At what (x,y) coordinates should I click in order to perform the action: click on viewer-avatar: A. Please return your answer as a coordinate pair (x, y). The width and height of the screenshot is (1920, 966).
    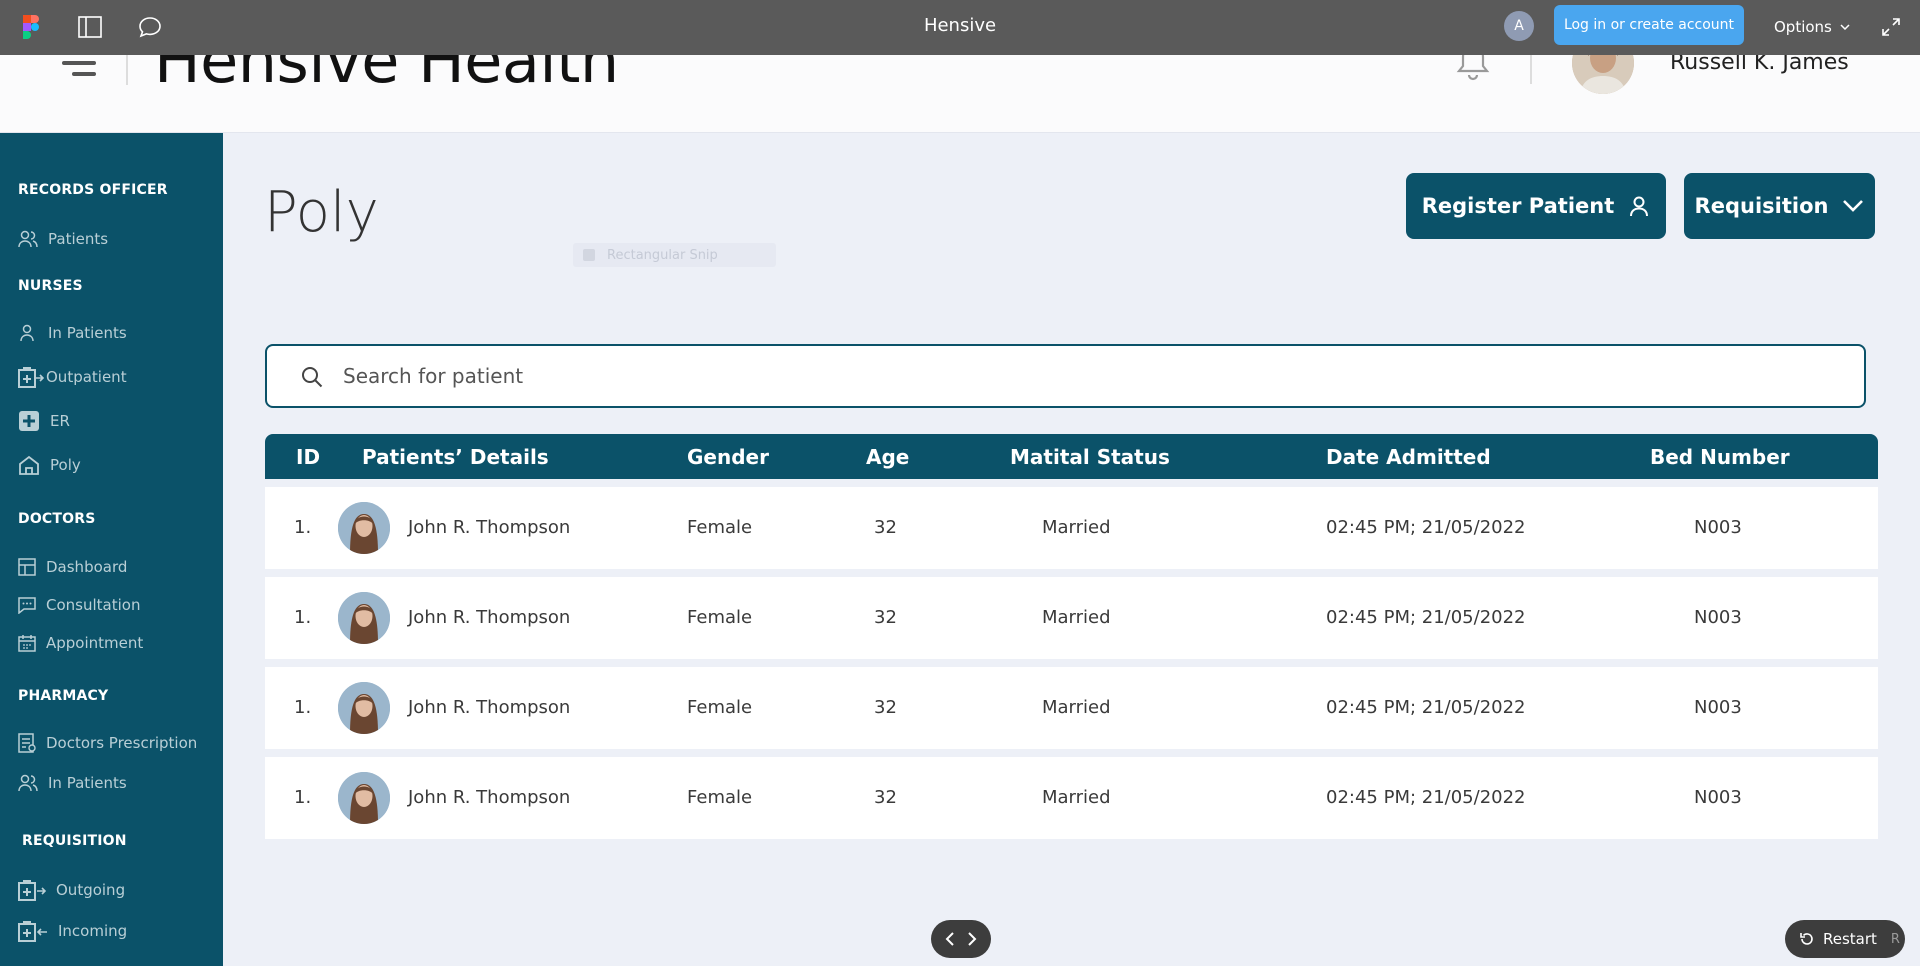
    Looking at the image, I should click on (1519, 26).